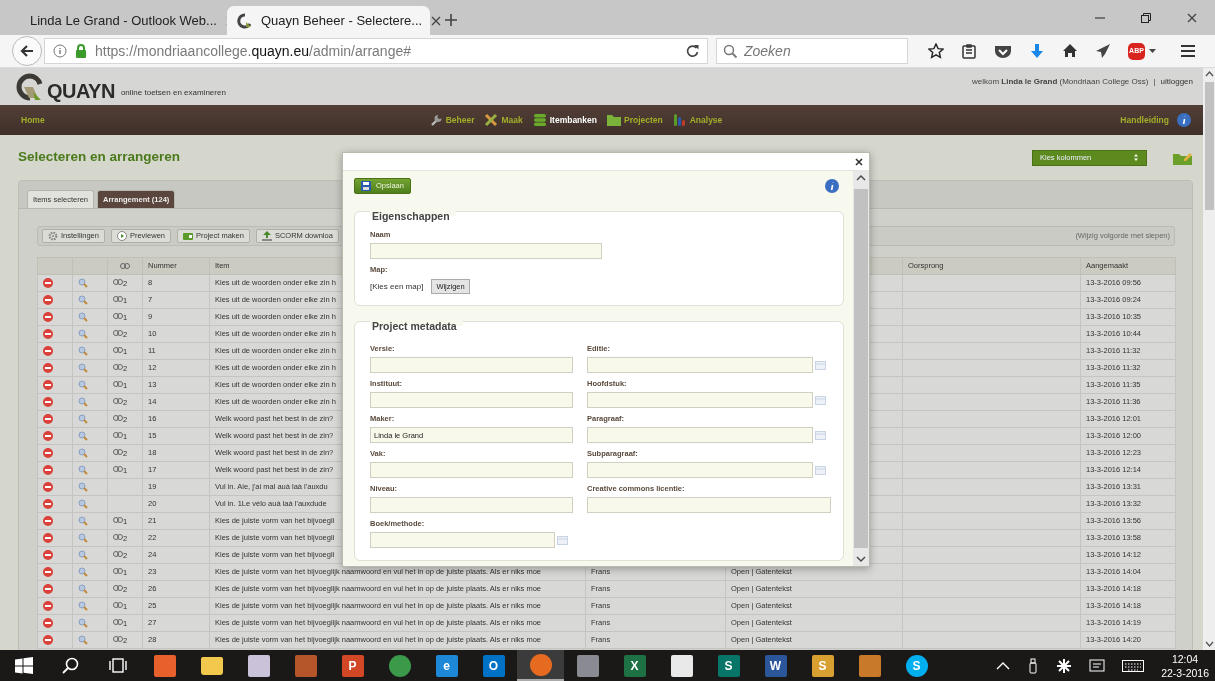 The height and width of the screenshot is (681, 1215). Describe the element at coordinates (730, 51) in the screenshot. I see `search-icon` at that location.